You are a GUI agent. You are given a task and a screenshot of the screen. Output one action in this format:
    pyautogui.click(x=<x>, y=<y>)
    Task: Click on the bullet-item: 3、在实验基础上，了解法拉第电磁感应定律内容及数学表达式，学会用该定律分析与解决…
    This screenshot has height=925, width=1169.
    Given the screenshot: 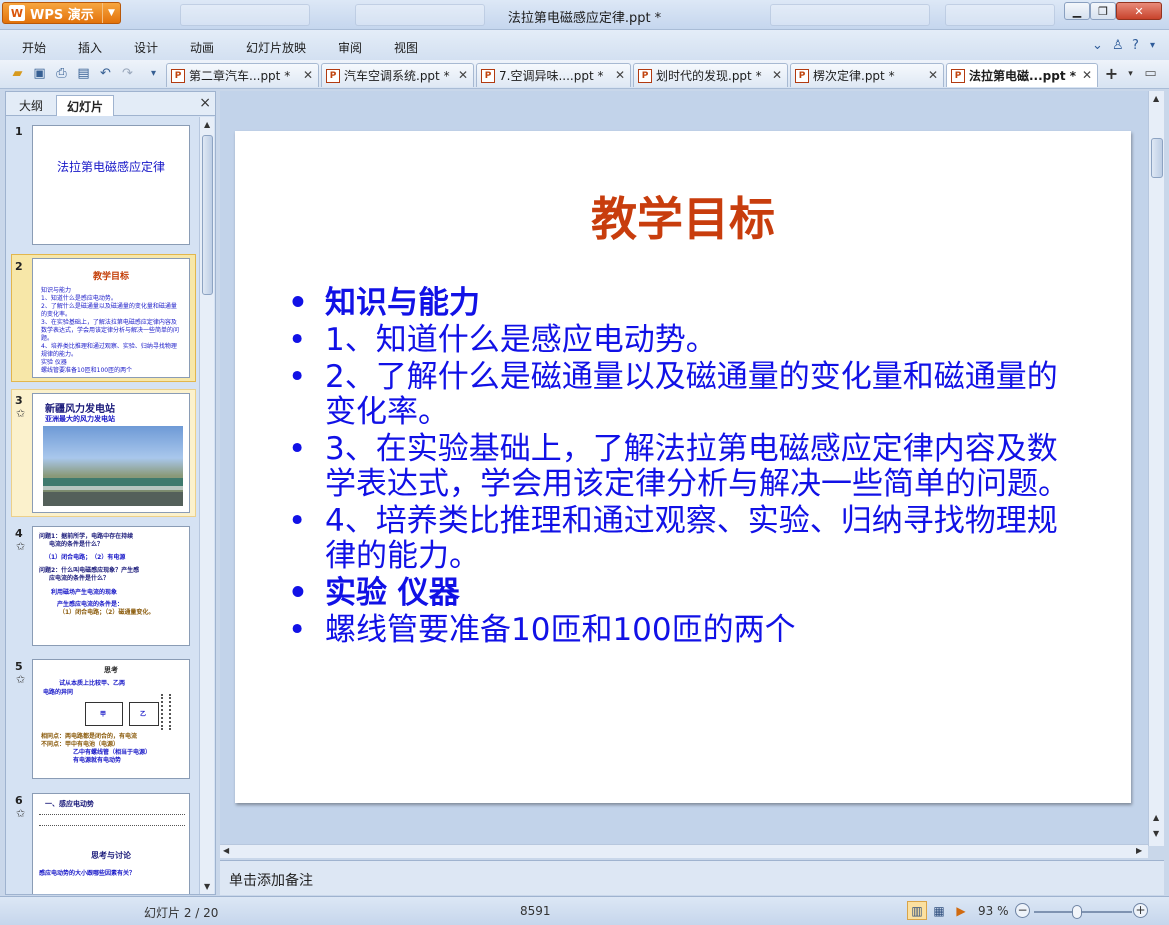 What is the action you would take?
    pyautogui.click(x=685, y=467)
    